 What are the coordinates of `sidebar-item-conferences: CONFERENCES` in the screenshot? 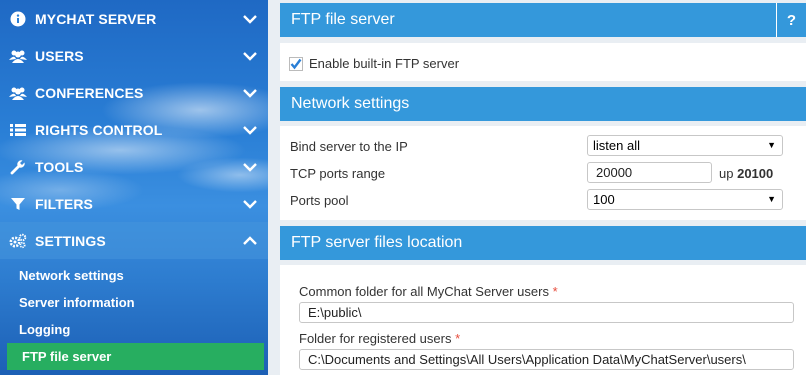 It's located at (134, 92).